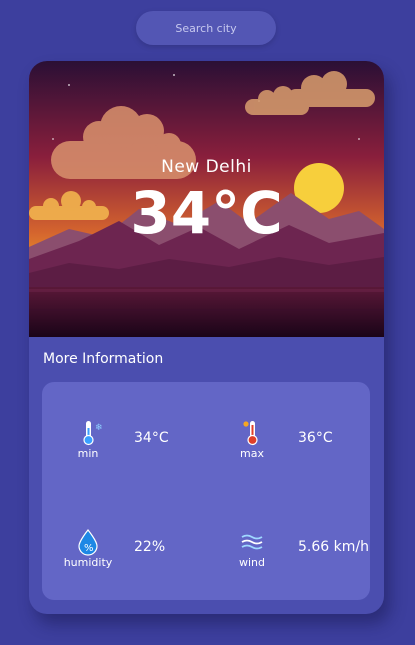 The height and width of the screenshot is (645, 415). What do you see at coordinates (296, 557) in the screenshot?
I see `stat-wind: wind 5.66 km/h` at bounding box center [296, 557].